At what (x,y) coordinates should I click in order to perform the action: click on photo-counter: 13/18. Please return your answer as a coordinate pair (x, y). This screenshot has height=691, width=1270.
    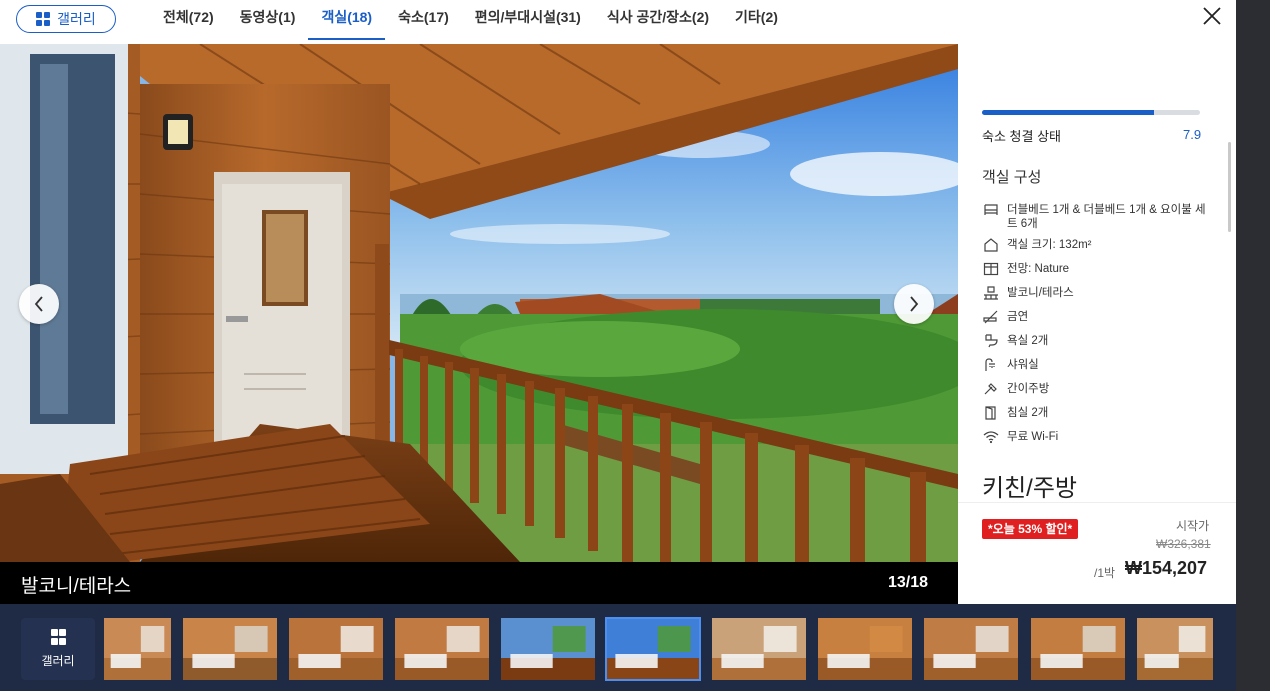
    Looking at the image, I should click on (908, 582).